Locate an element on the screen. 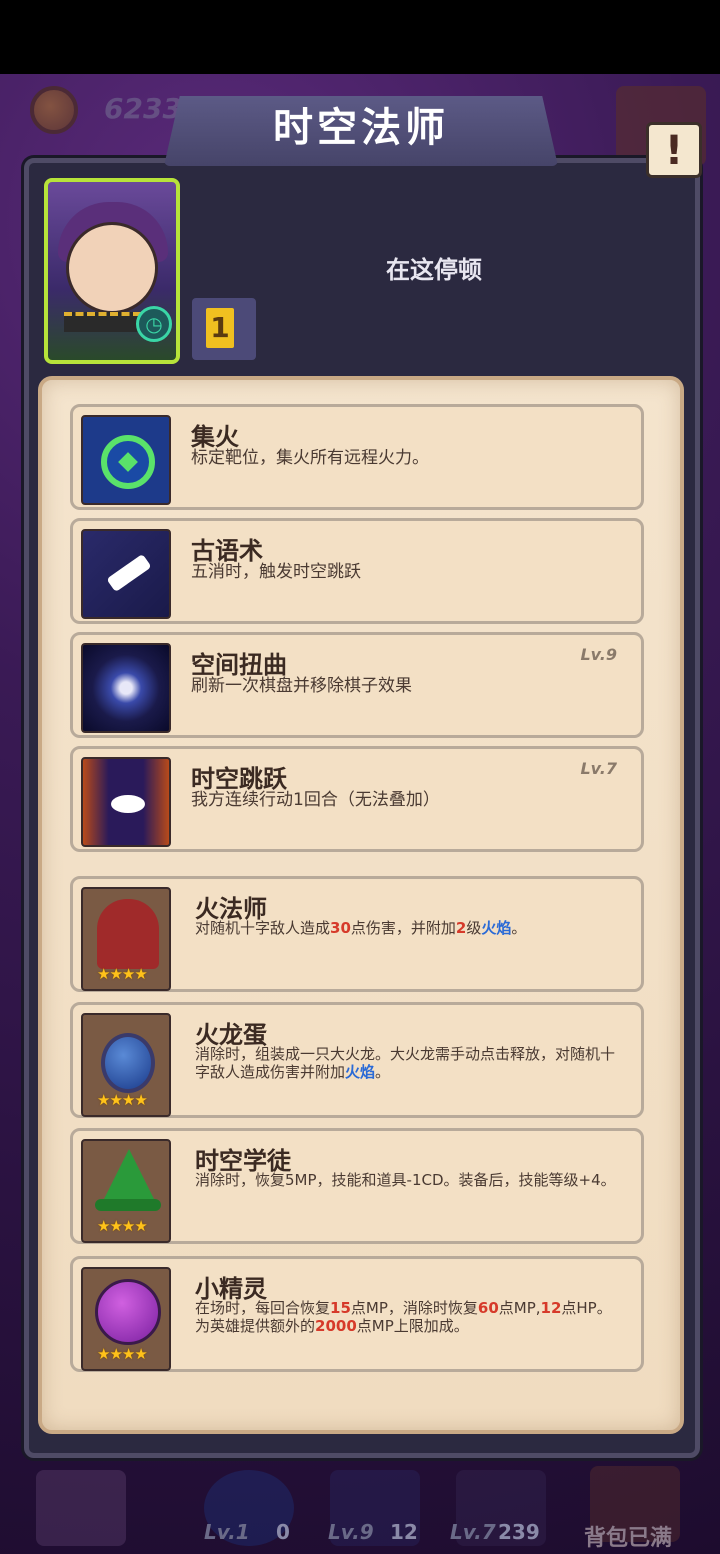 This screenshot has width=720, height=1554. highlight-text: 15 is located at coordinates (340, 1308).